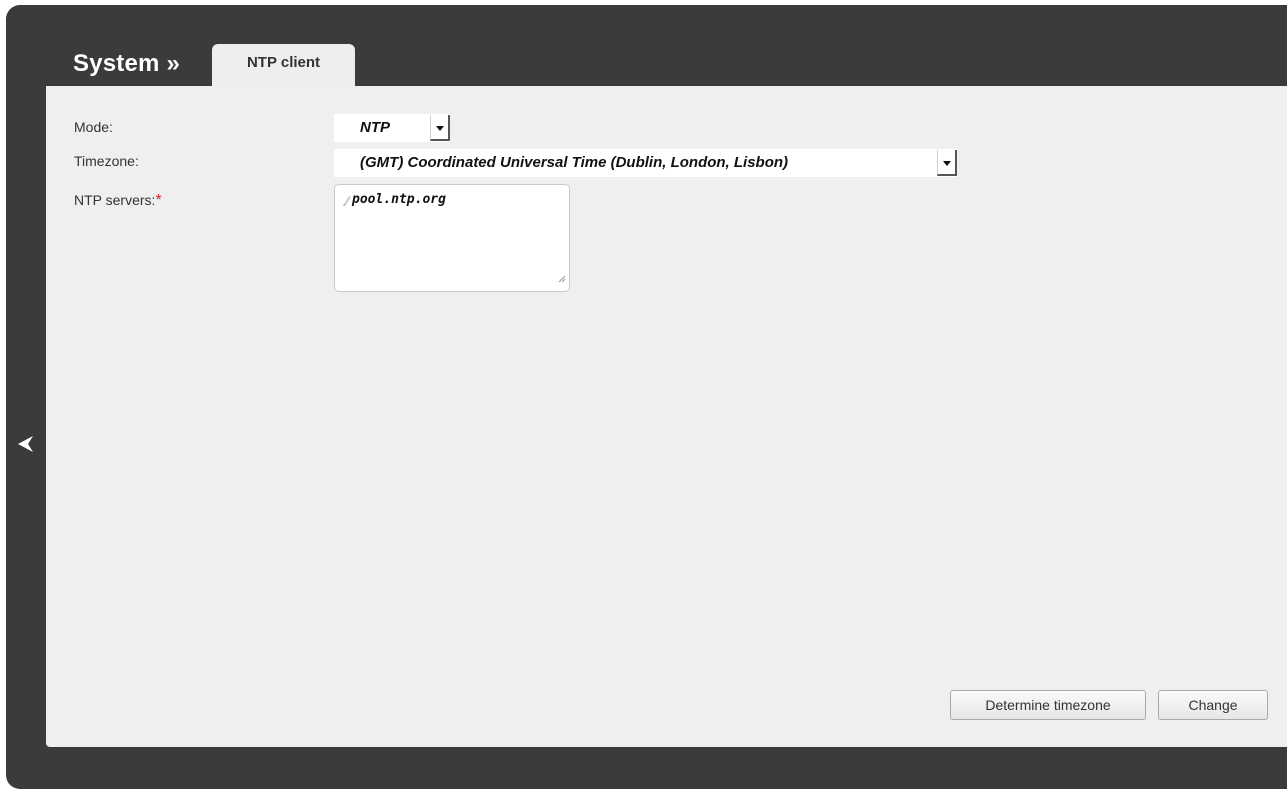 This screenshot has height=789, width=1287. Describe the element at coordinates (106, 161) in the screenshot. I see `timezone-label: Timezone:` at that location.